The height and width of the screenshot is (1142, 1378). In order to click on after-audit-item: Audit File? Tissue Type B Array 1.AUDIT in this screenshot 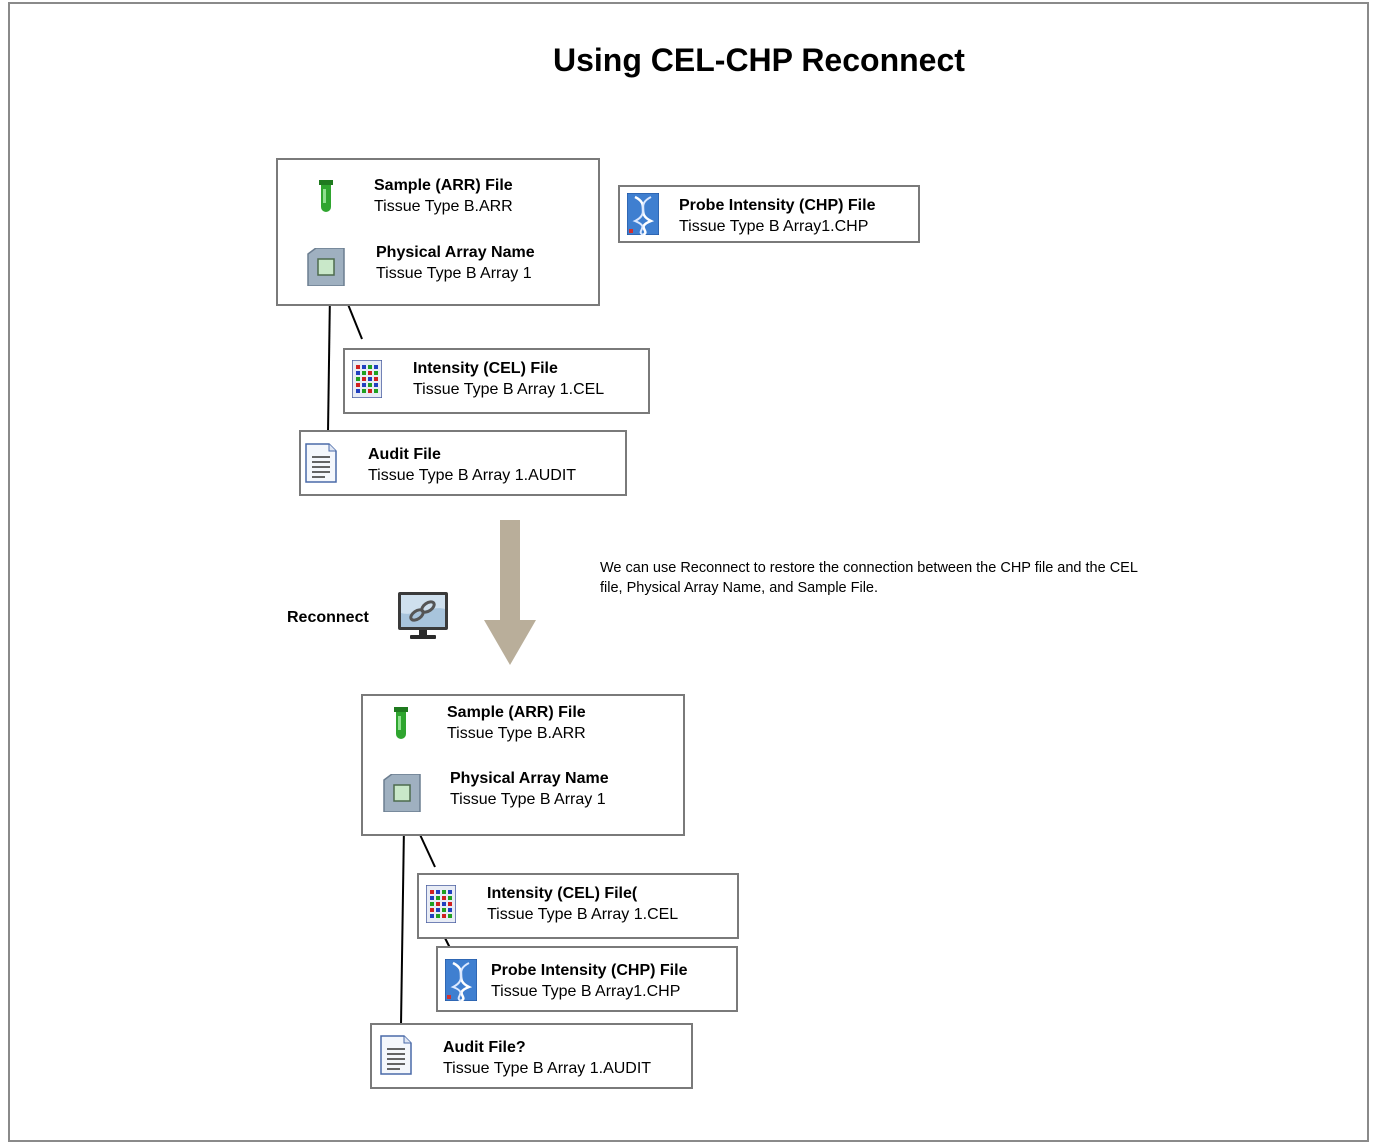, I will do `click(547, 1059)`.